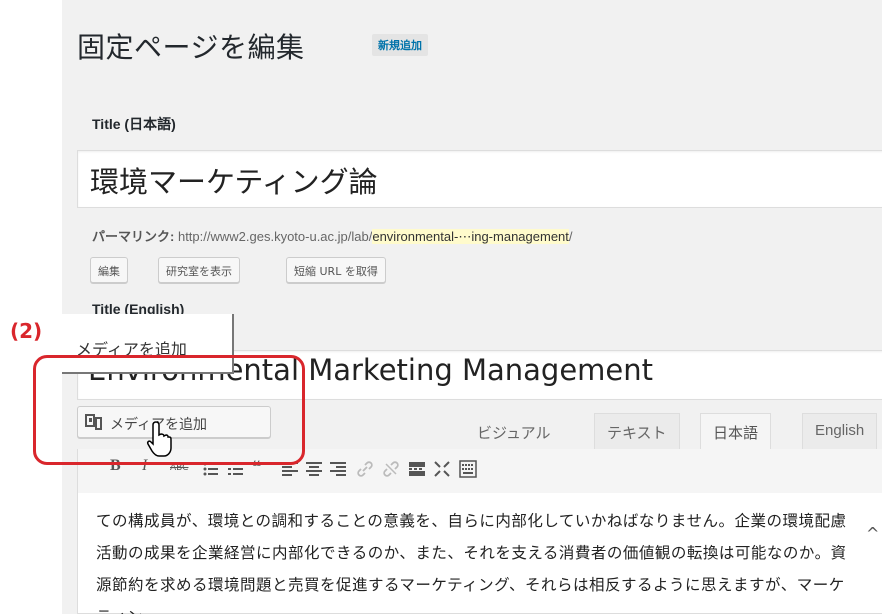 The image size is (882, 614). Describe the element at coordinates (872, 533) in the screenshot. I see `scroll-up-icon: ^` at that location.